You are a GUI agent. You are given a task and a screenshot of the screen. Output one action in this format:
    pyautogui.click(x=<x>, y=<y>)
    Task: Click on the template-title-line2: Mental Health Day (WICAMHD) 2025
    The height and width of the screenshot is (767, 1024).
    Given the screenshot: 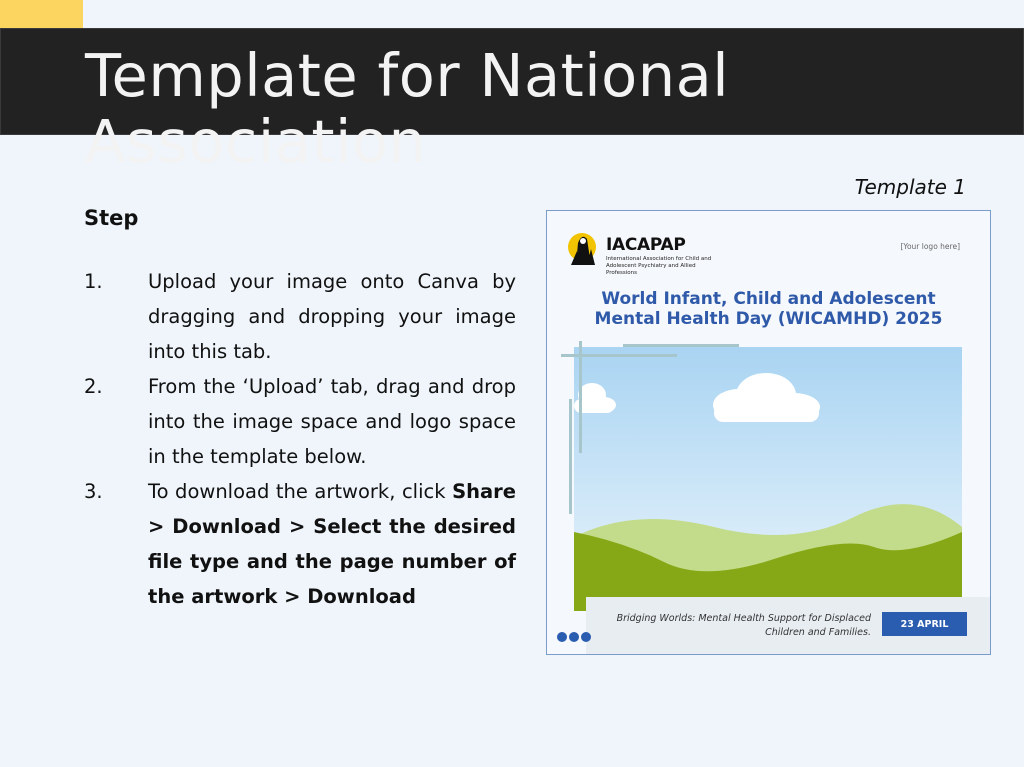 What is the action you would take?
    pyautogui.click(x=768, y=319)
    